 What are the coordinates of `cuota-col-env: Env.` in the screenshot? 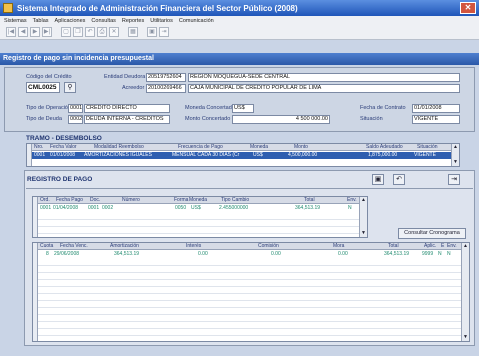 It's located at (452, 246).